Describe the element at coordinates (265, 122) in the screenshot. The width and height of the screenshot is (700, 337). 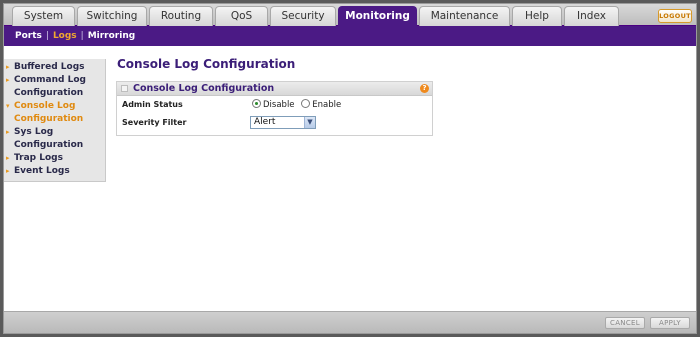
I see `severity-filter-value: Alert` at that location.